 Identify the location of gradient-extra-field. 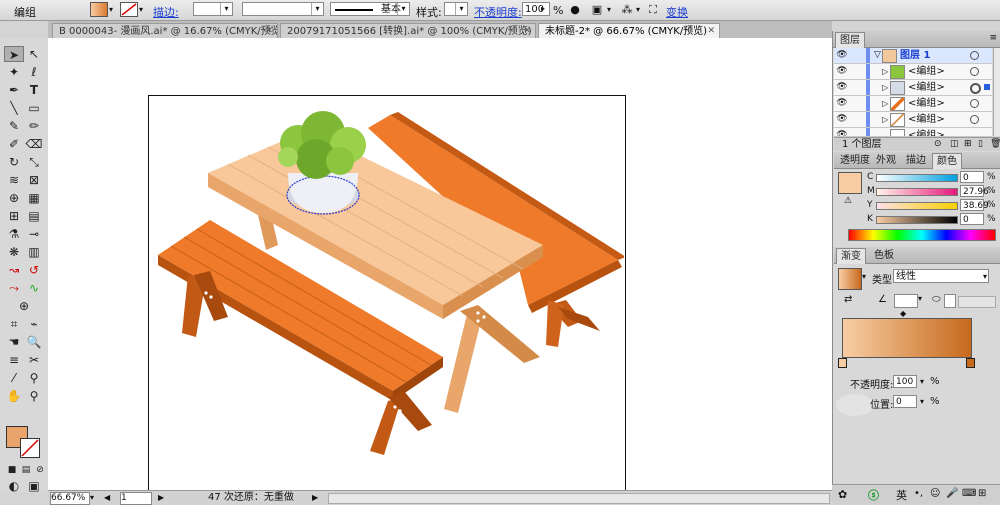
(977, 302).